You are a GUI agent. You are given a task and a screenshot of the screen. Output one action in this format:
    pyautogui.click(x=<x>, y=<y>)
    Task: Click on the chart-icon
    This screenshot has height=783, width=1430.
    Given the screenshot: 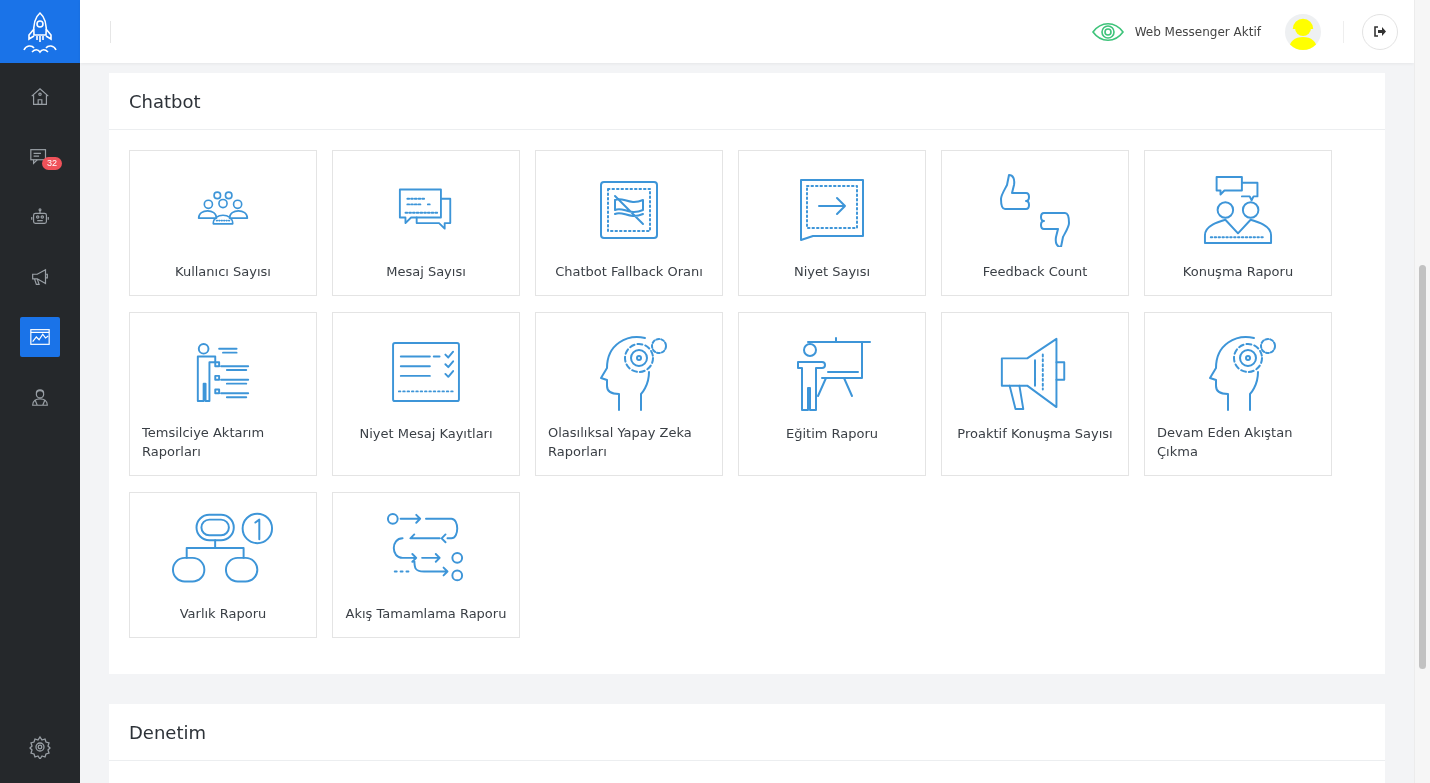 What is the action you would take?
    pyautogui.click(x=40, y=337)
    